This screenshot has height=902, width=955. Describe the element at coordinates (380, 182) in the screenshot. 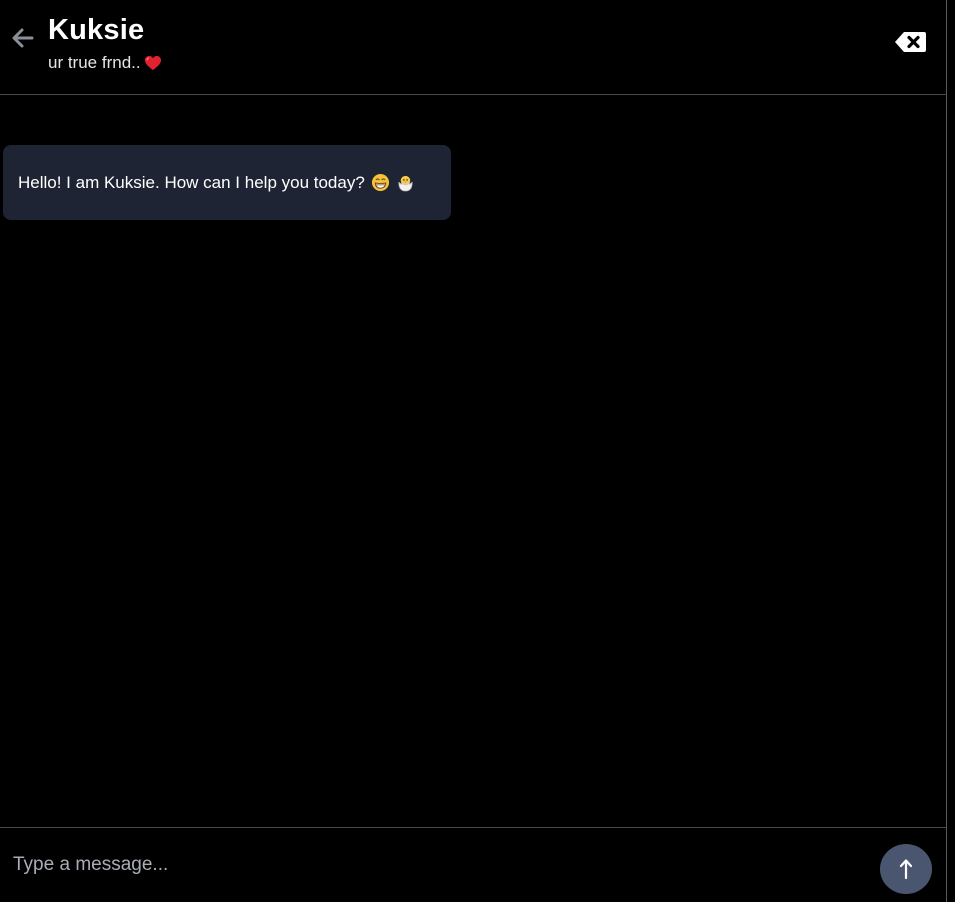

I see `grinning-face-icon` at that location.